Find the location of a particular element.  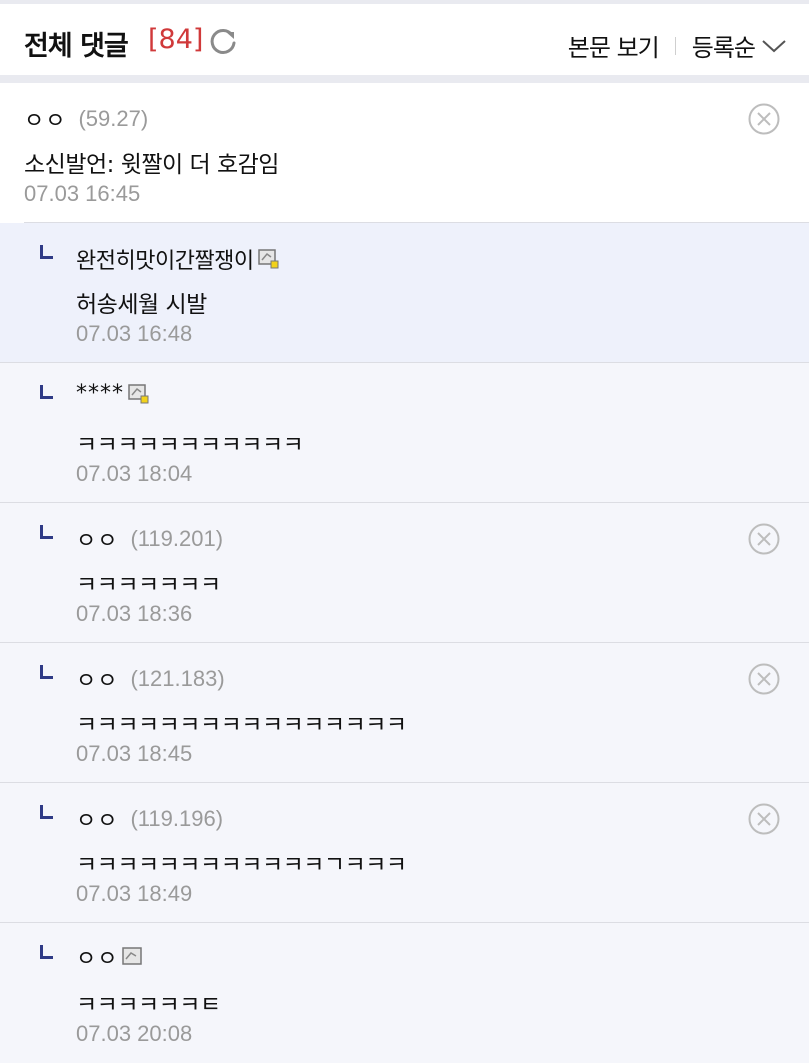

comment-author-line: **** is located at coordinates (113, 393).